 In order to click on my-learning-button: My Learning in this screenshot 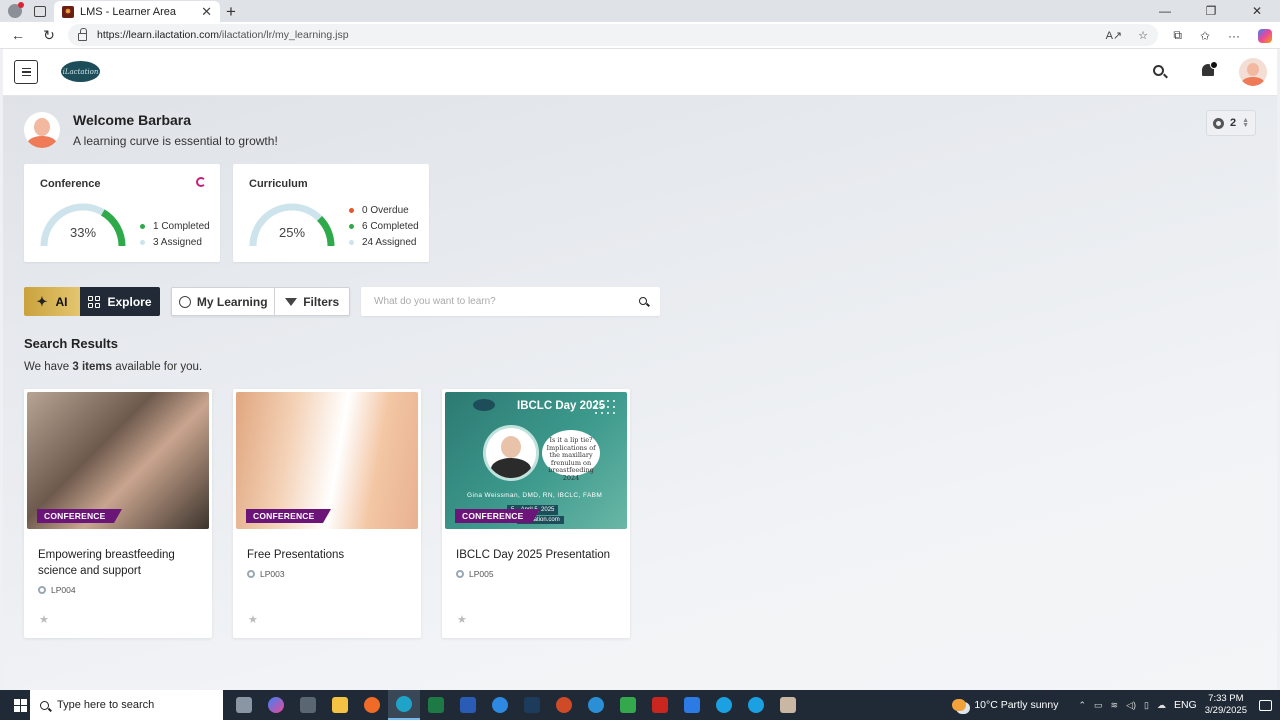, I will do `click(224, 301)`.